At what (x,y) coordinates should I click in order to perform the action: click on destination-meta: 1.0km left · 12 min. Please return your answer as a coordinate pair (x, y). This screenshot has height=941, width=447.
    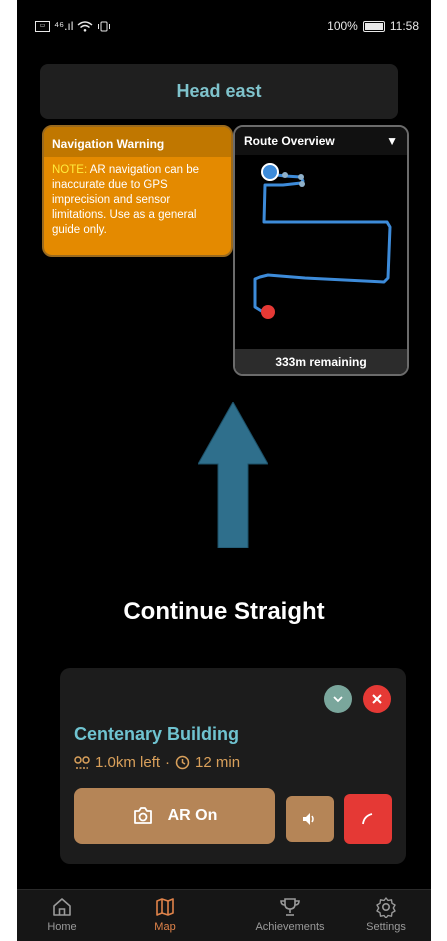
    Looking at the image, I should click on (157, 762).